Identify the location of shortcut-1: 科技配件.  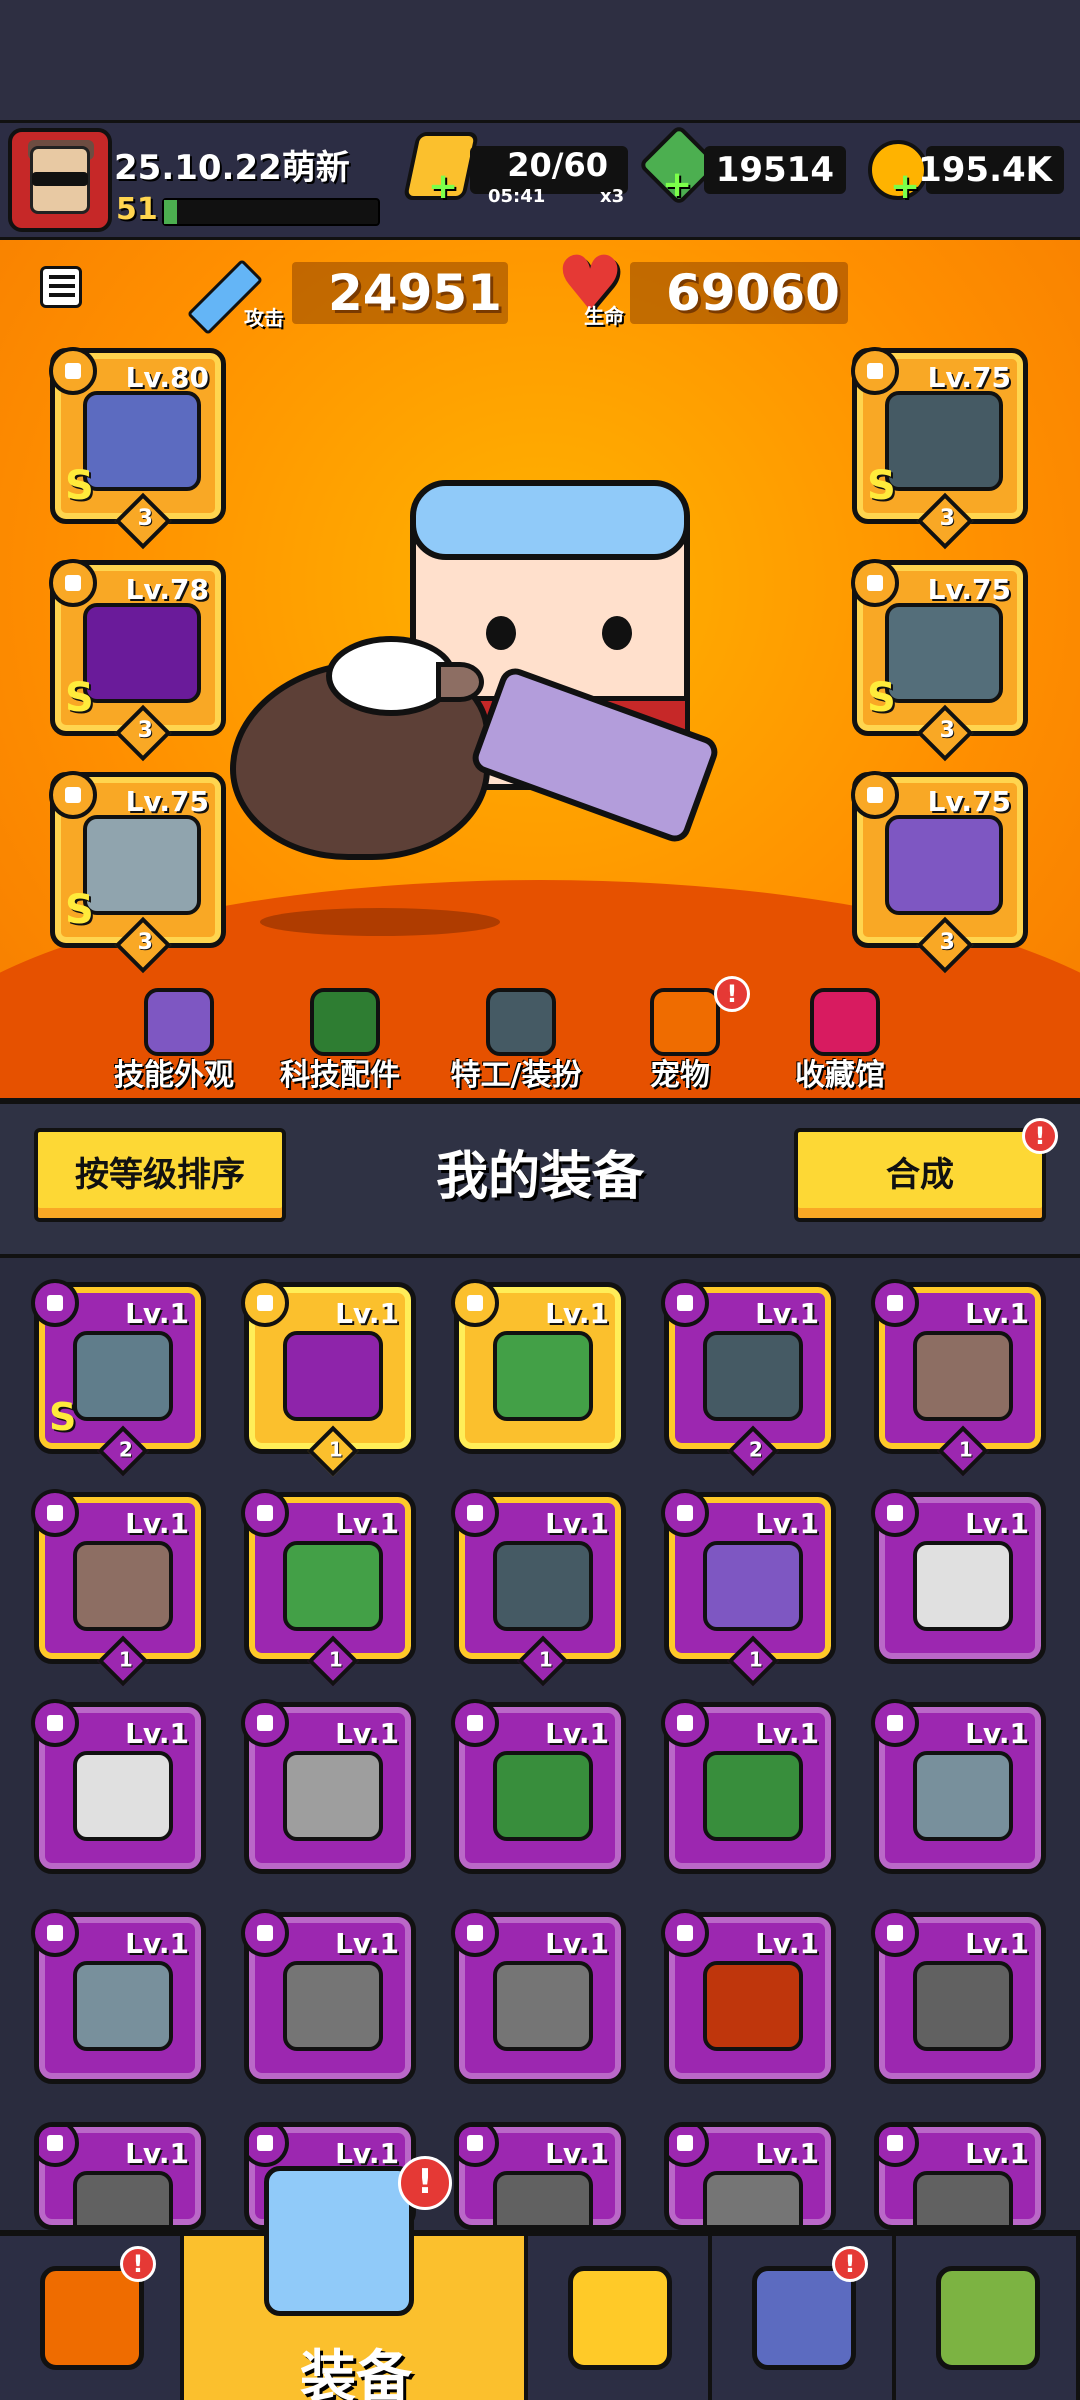
(340, 1040).